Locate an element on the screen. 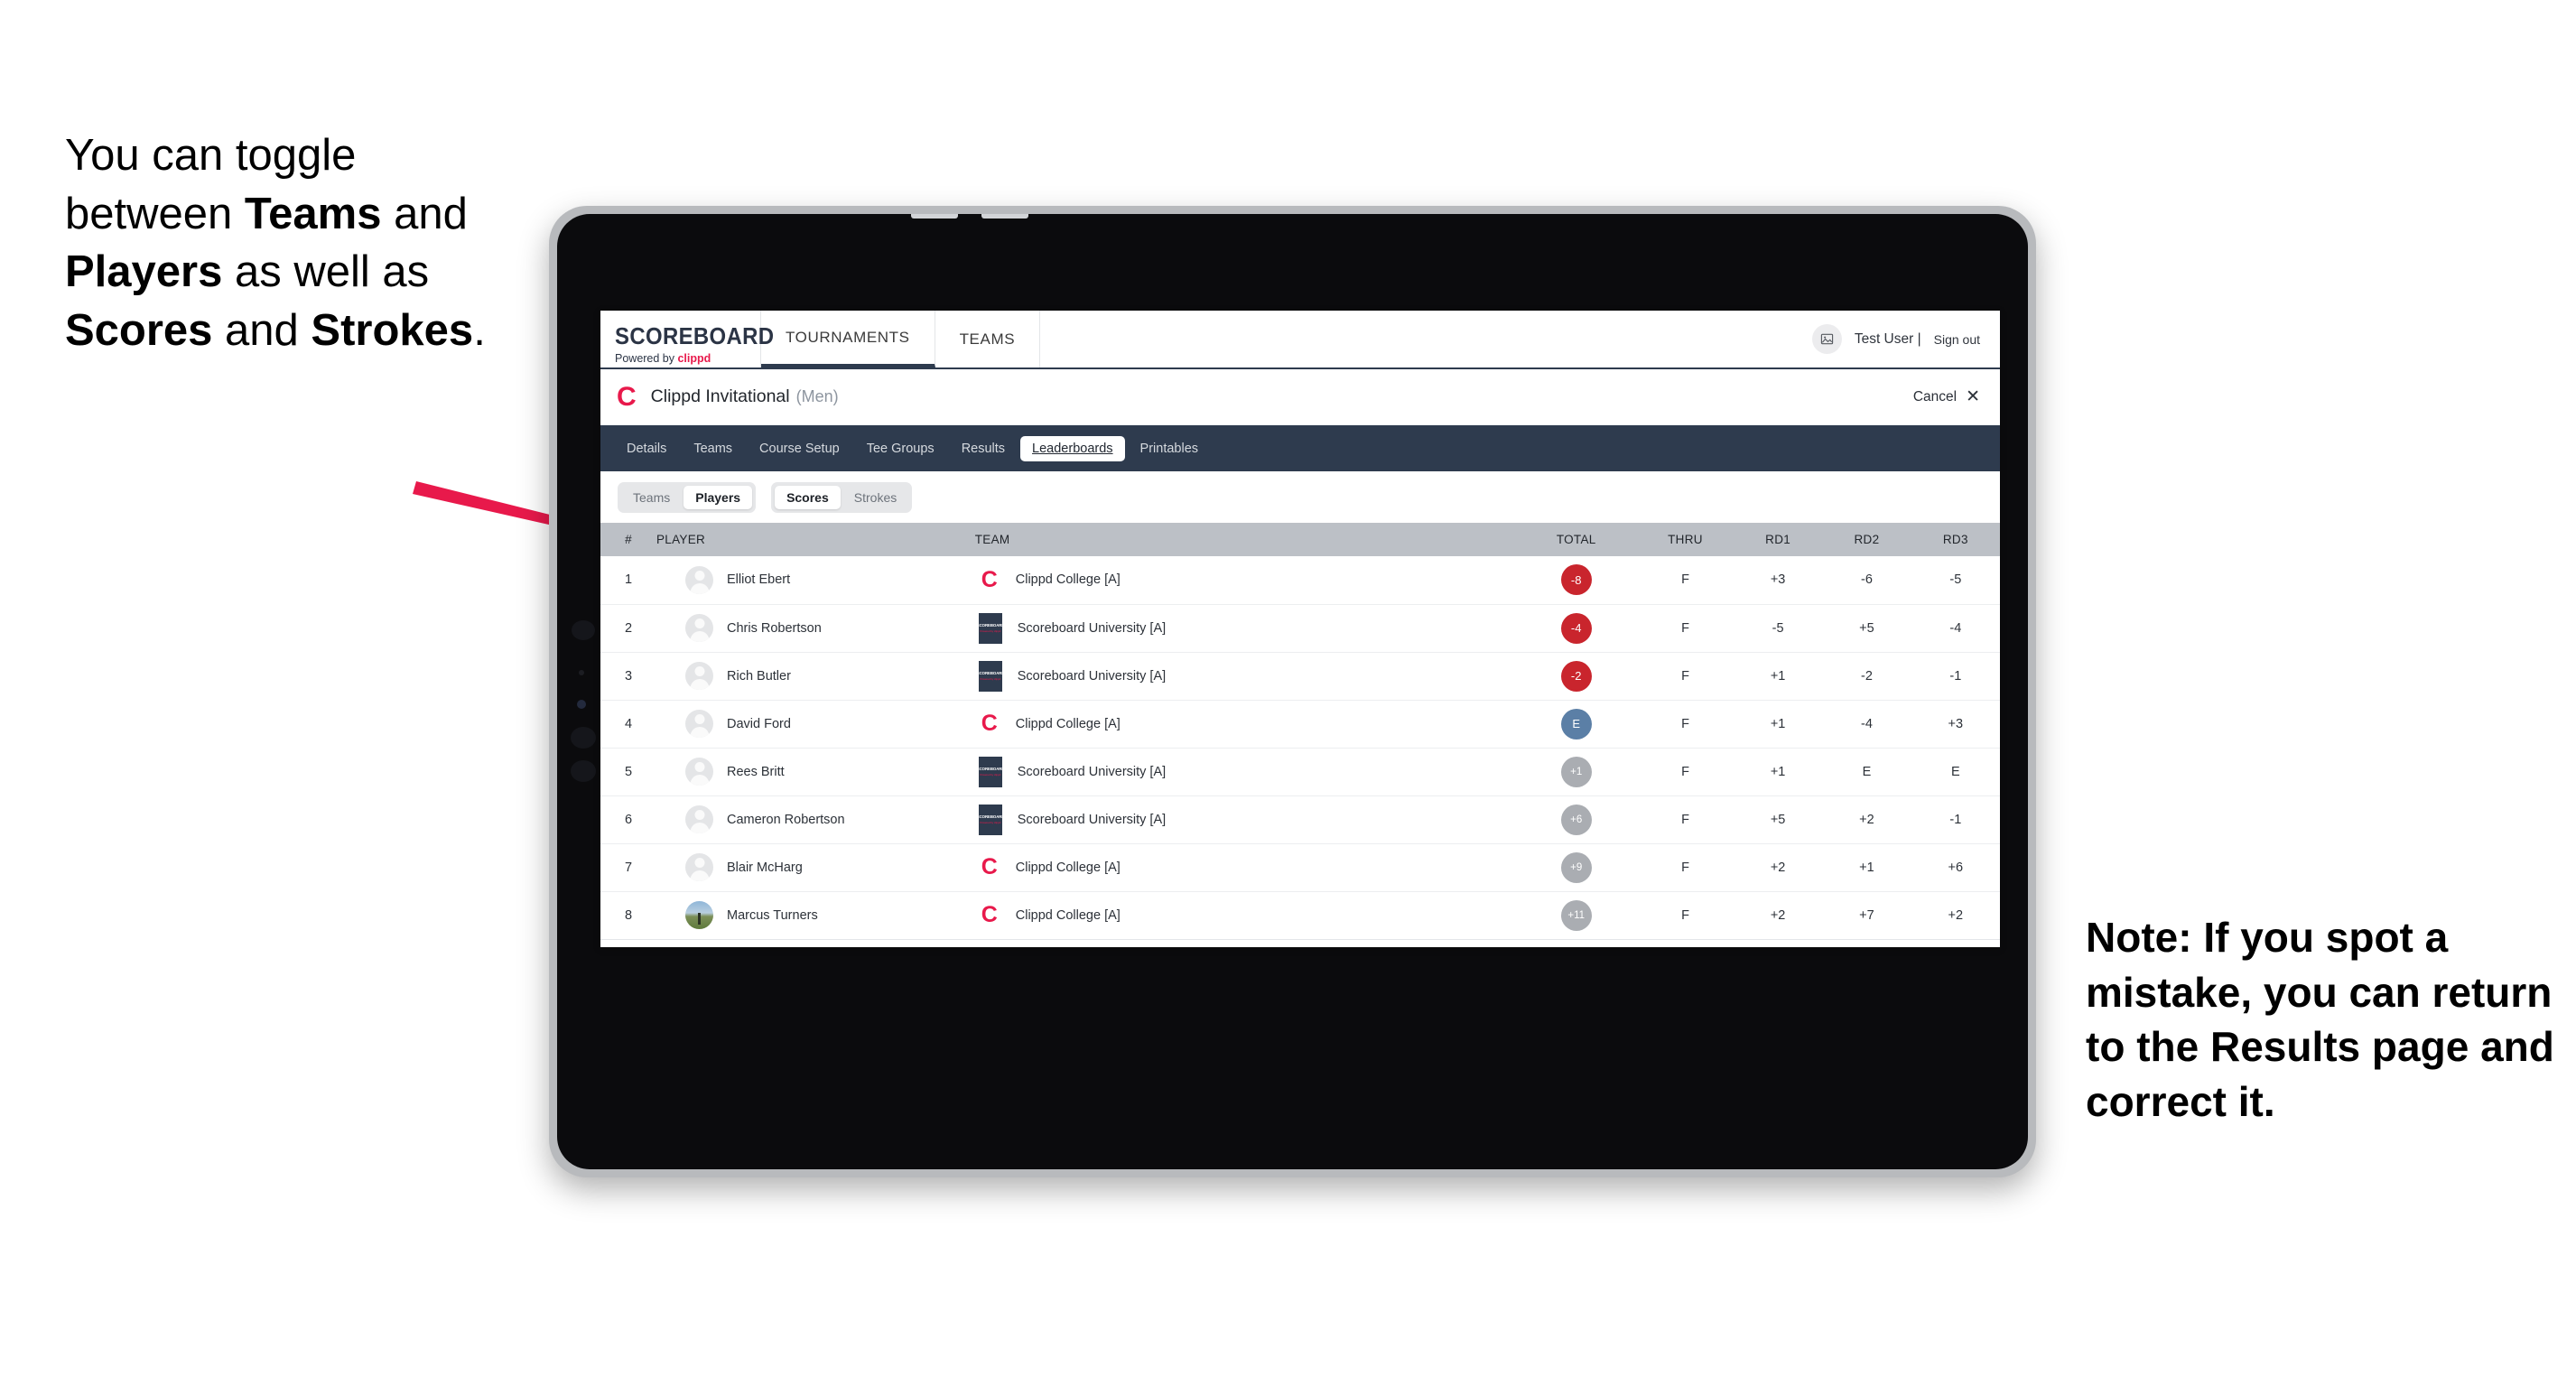 The width and height of the screenshot is (2576, 1386). brand-subtitle: Powered by clippd is located at coordinates (687, 358).